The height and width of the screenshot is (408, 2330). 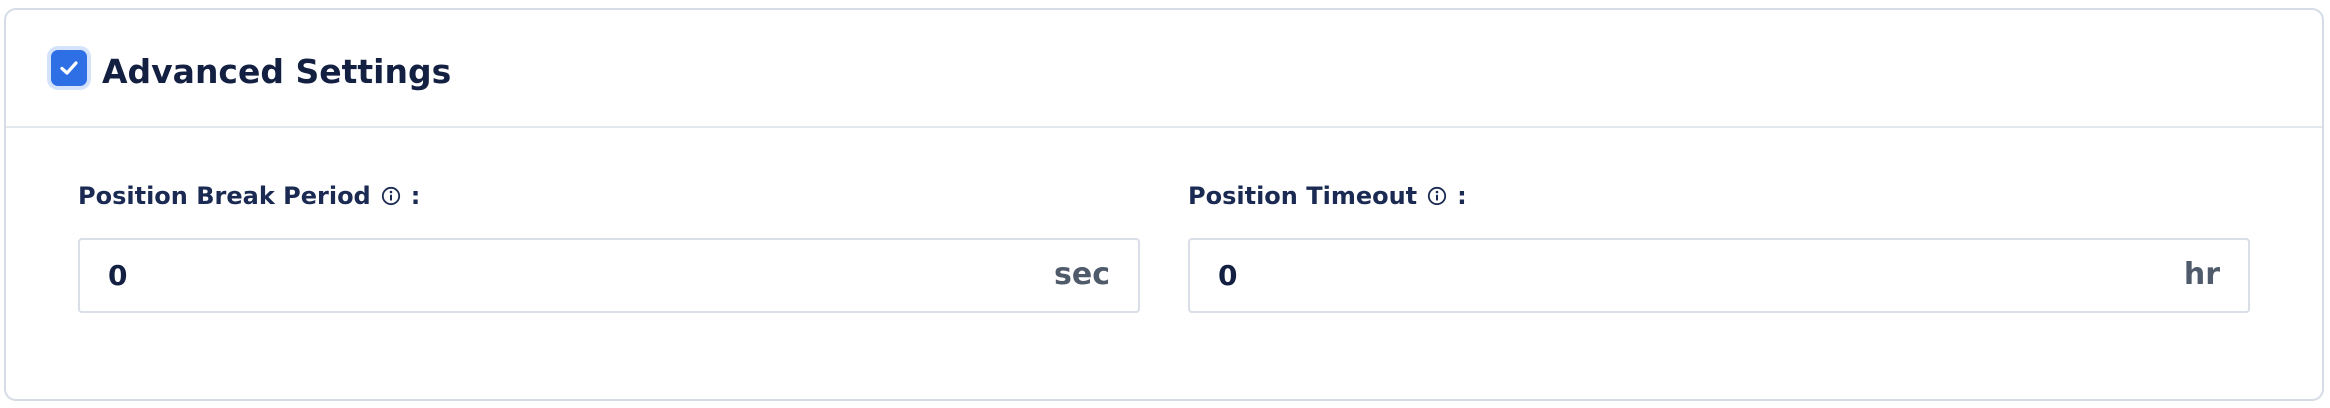 What do you see at coordinates (609, 275) in the screenshot?
I see `break-period-input: 0 sec` at bounding box center [609, 275].